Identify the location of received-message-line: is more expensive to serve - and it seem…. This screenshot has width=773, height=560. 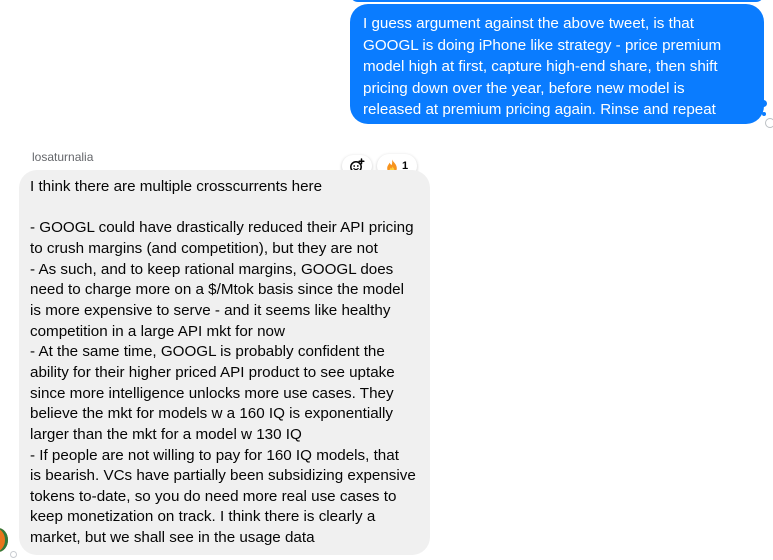
(210, 310).